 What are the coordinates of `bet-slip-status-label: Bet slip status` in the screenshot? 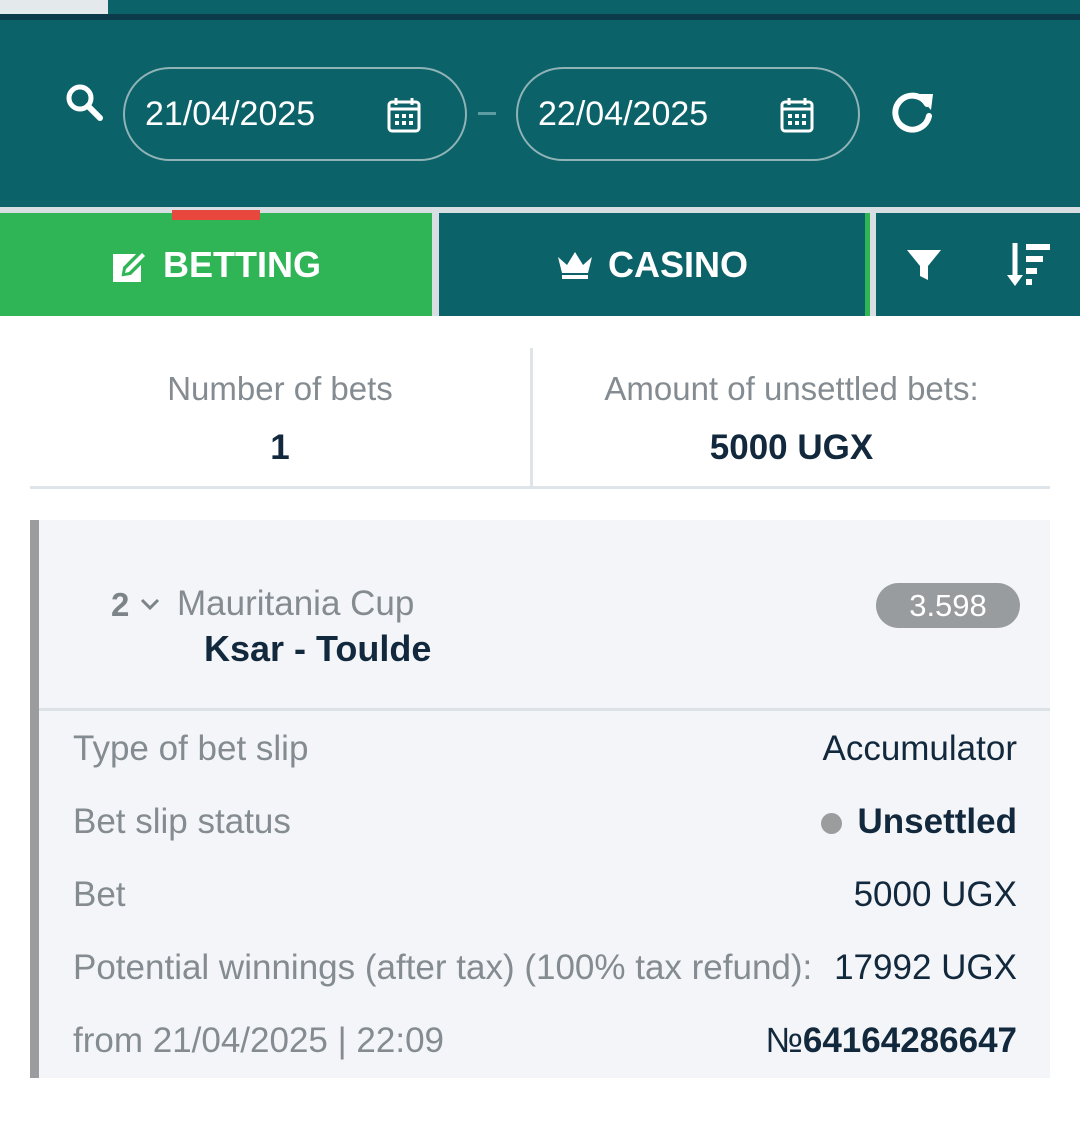 It's located at (182, 821).